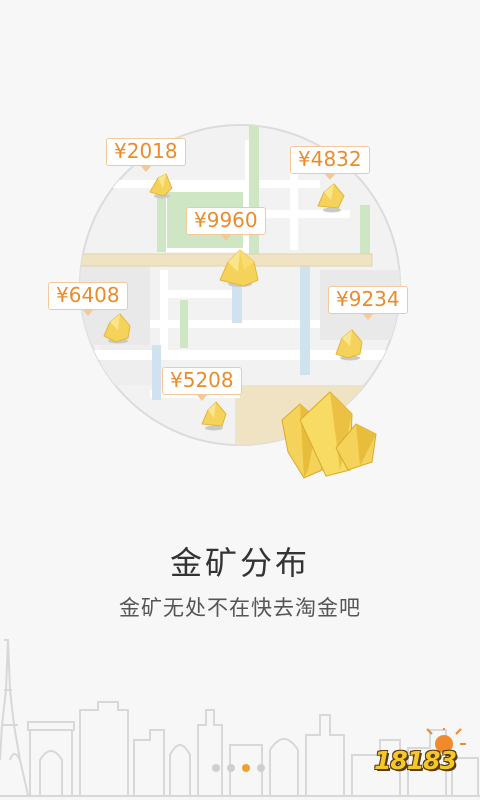 The height and width of the screenshot is (800, 480). I want to click on watermark-logo: 18183, so click(423, 758).